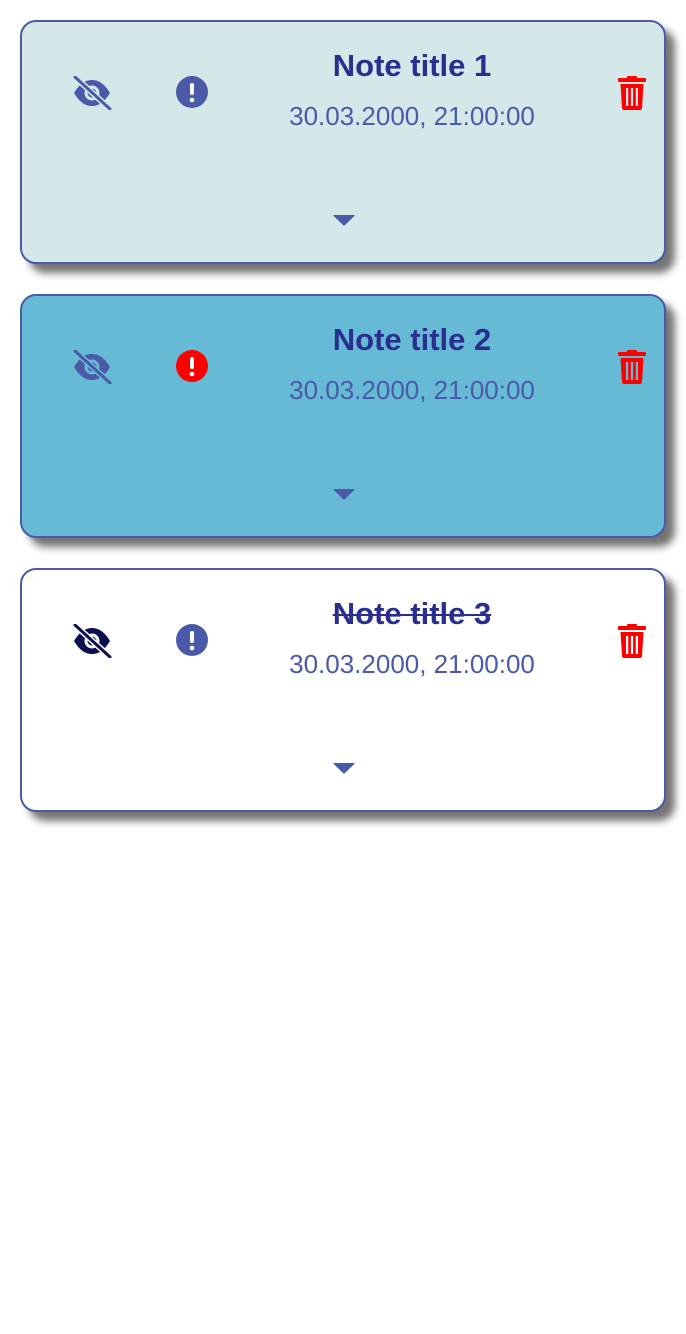  I want to click on note-title: Note title 2, so click(412, 339).